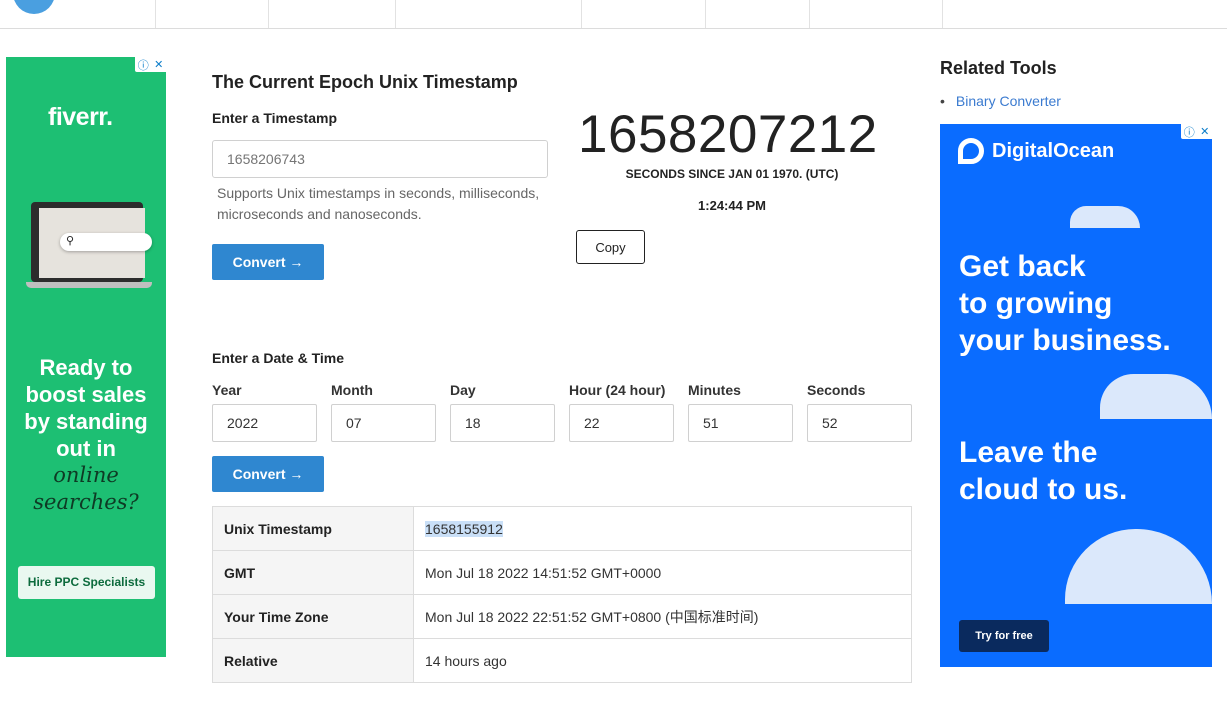  I want to click on ad-headline: Ready to boost sales by standing out in, so click(86, 408).